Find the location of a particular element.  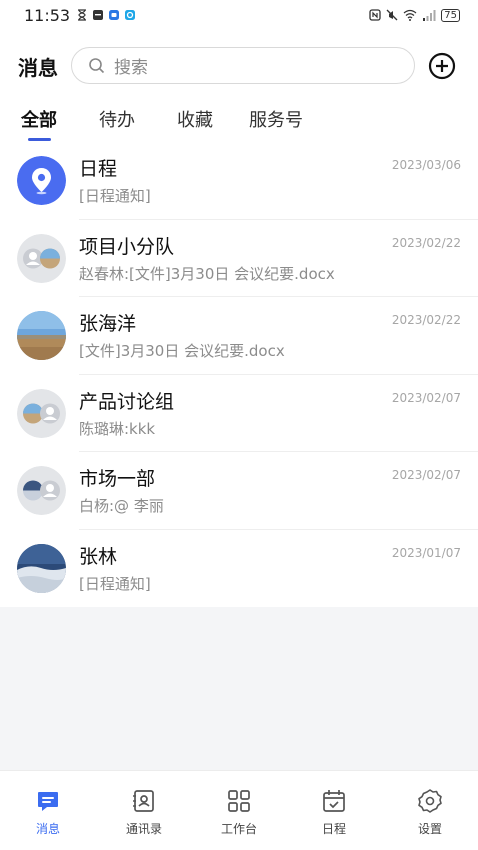

nav-contacts: 通讯录 is located at coordinates (144, 810).